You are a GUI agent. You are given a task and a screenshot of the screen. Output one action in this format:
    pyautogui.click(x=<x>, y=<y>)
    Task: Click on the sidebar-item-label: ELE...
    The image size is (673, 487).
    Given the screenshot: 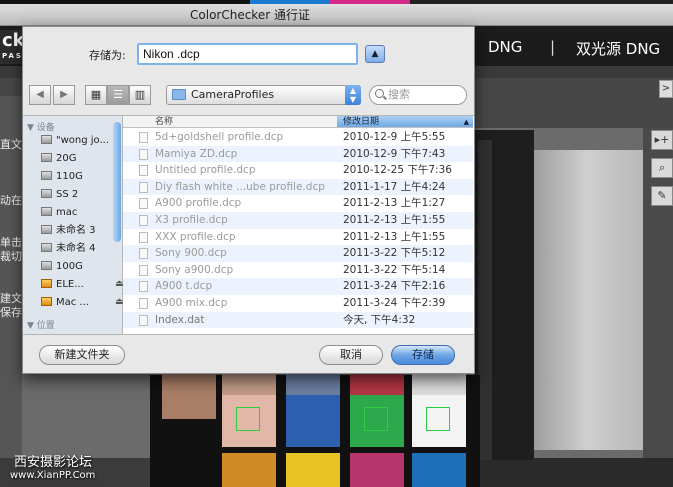 What is the action you would take?
    pyautogui.click(x=70, y=284)
    